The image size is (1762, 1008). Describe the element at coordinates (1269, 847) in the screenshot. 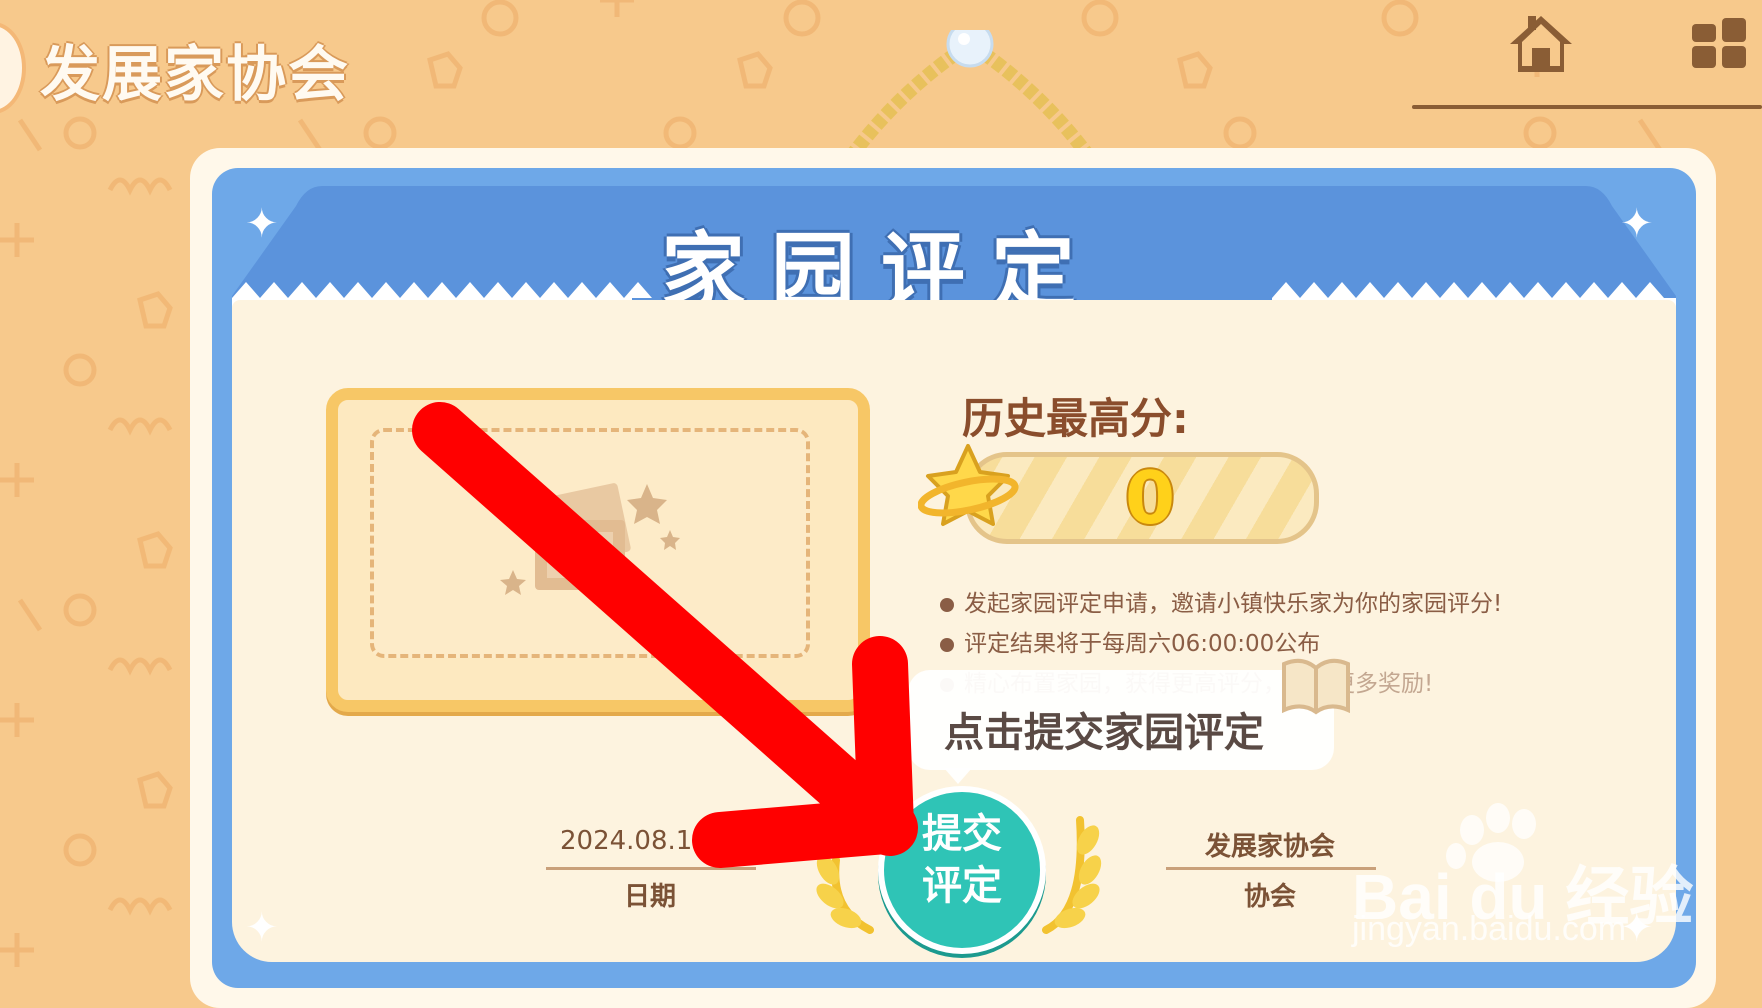

I see `association-value: 发展家协会` at that location.